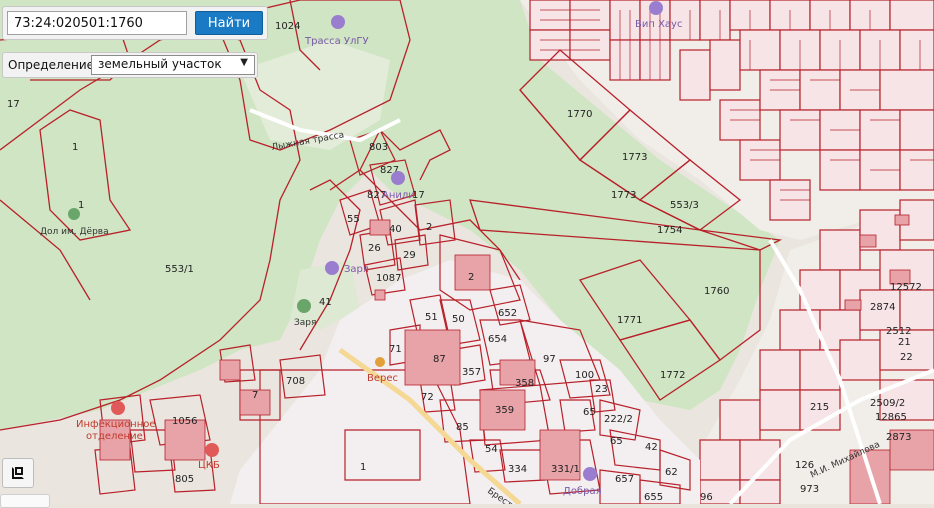  What do you see at coordinates (582, 491) in the screenshot?
I see `svg-text: Добрая` at bounding box center [582, 491].